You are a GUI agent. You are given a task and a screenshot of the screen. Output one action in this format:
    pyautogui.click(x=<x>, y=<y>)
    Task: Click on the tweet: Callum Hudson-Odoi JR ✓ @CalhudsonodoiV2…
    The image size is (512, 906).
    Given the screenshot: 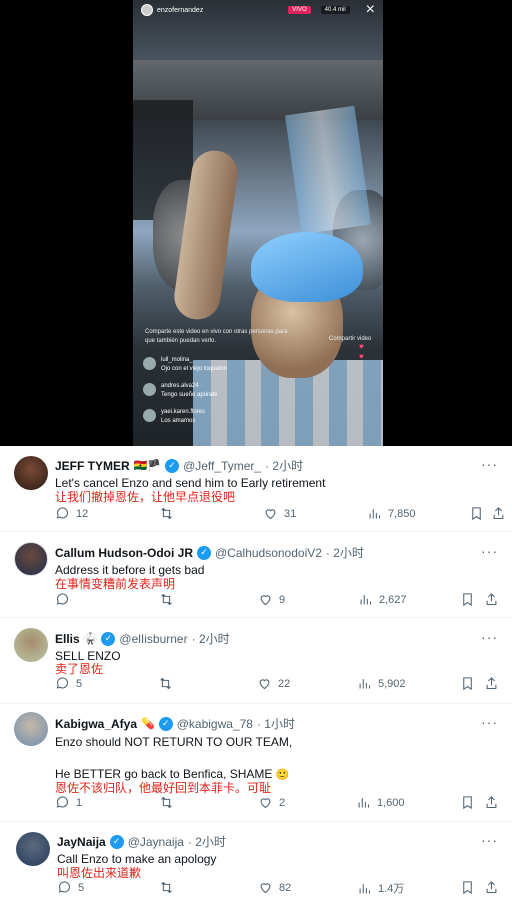 What is the action you would take?
    pyautogui.click(x=256, y=575)
    